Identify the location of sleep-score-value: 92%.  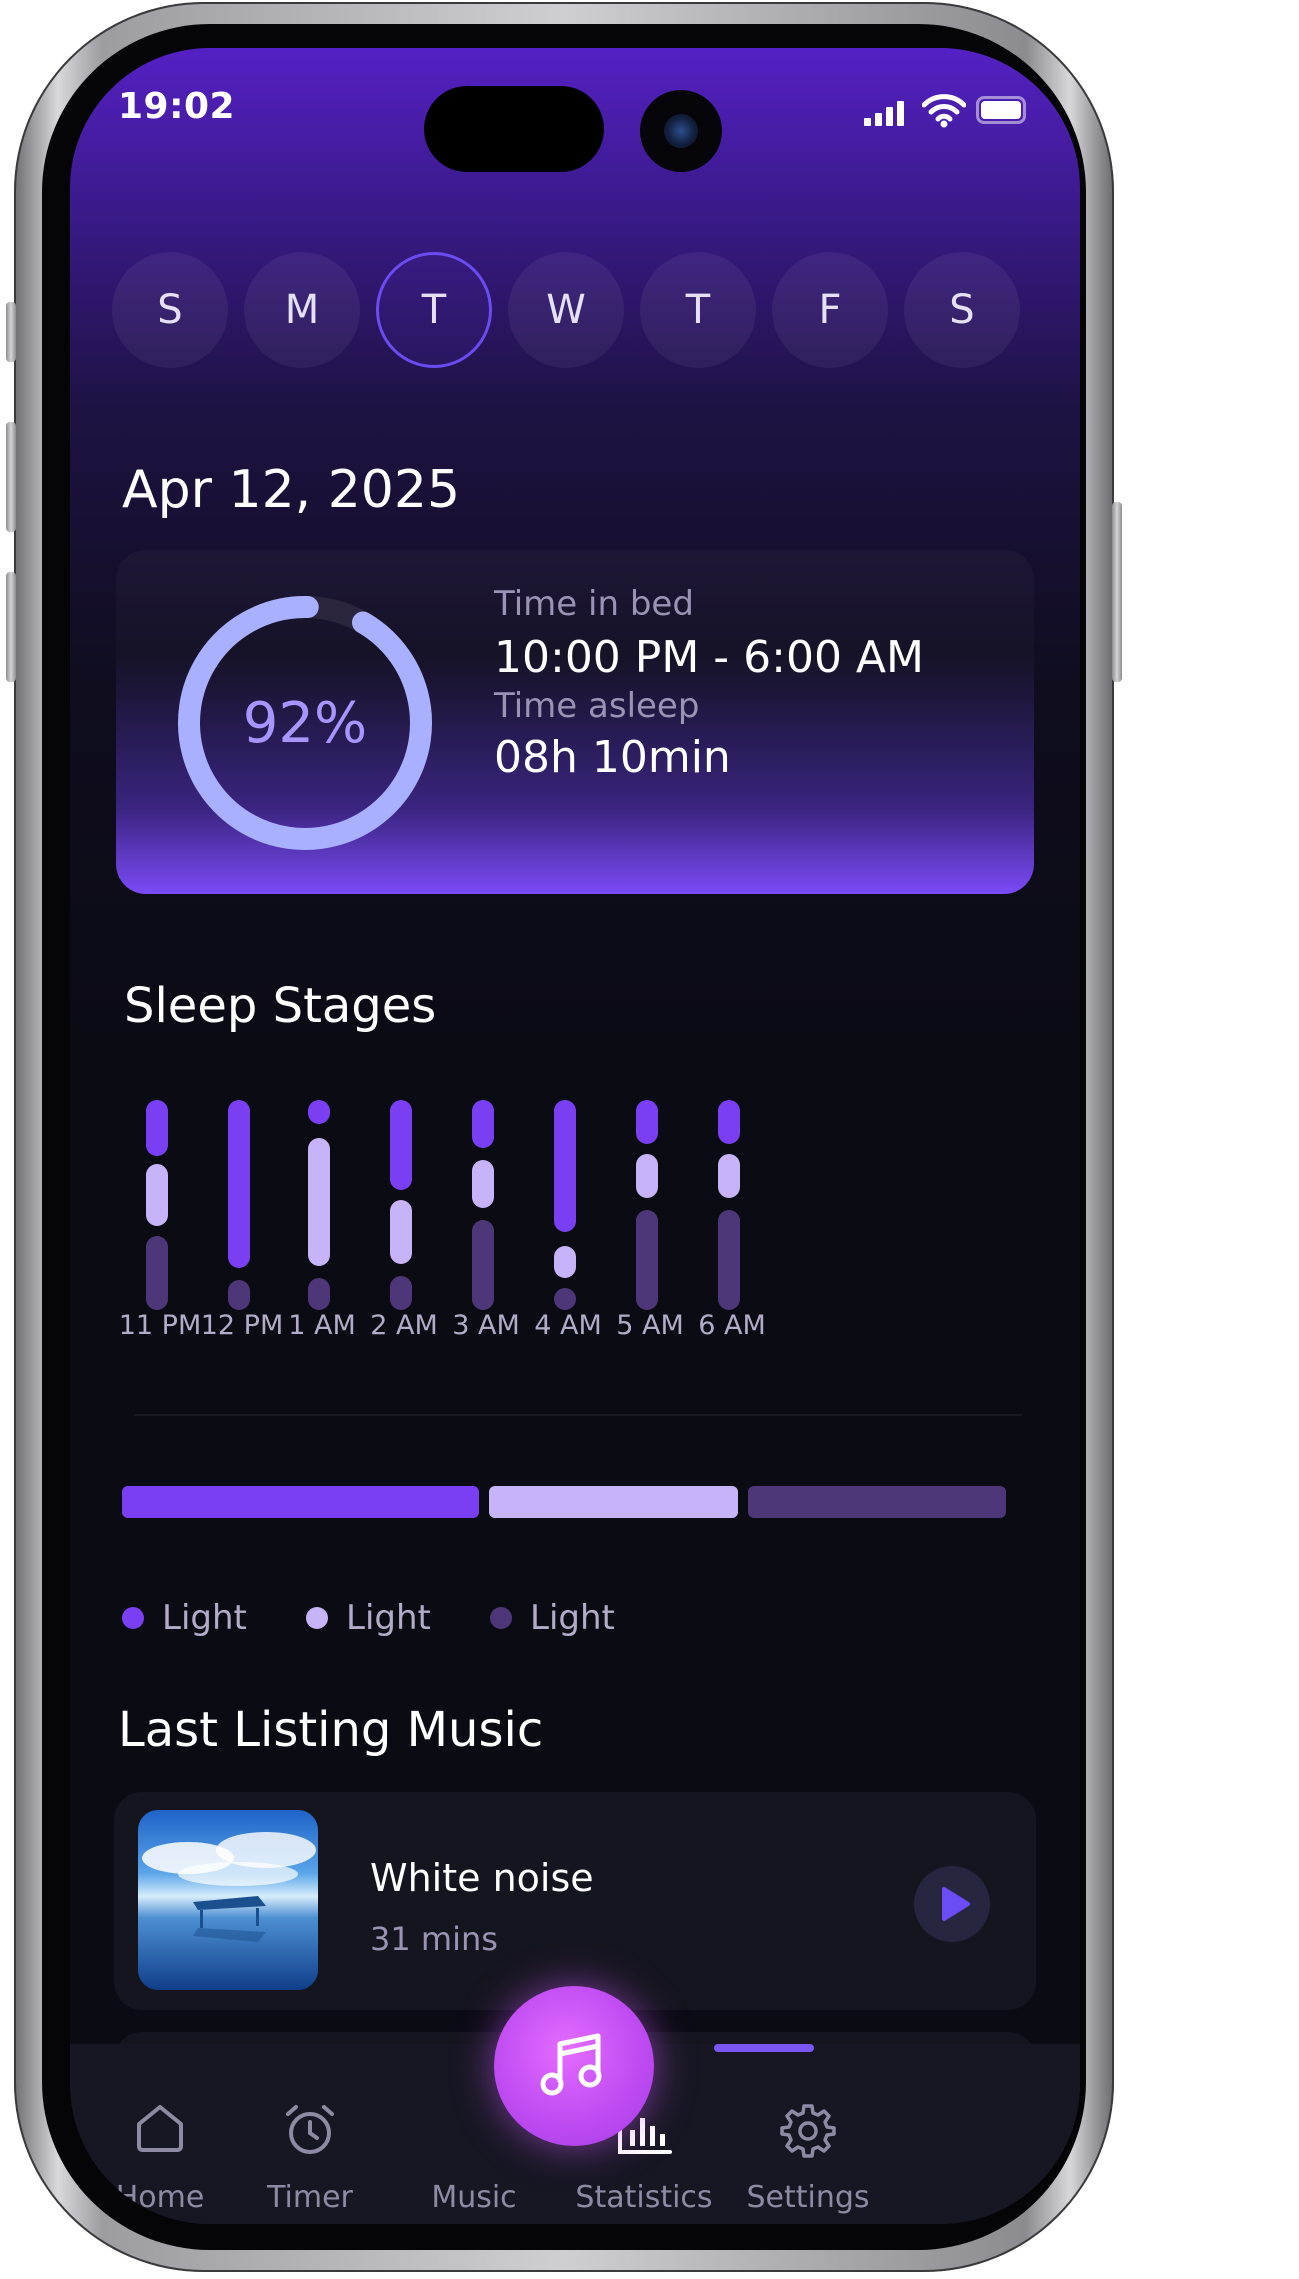
(305, 723).